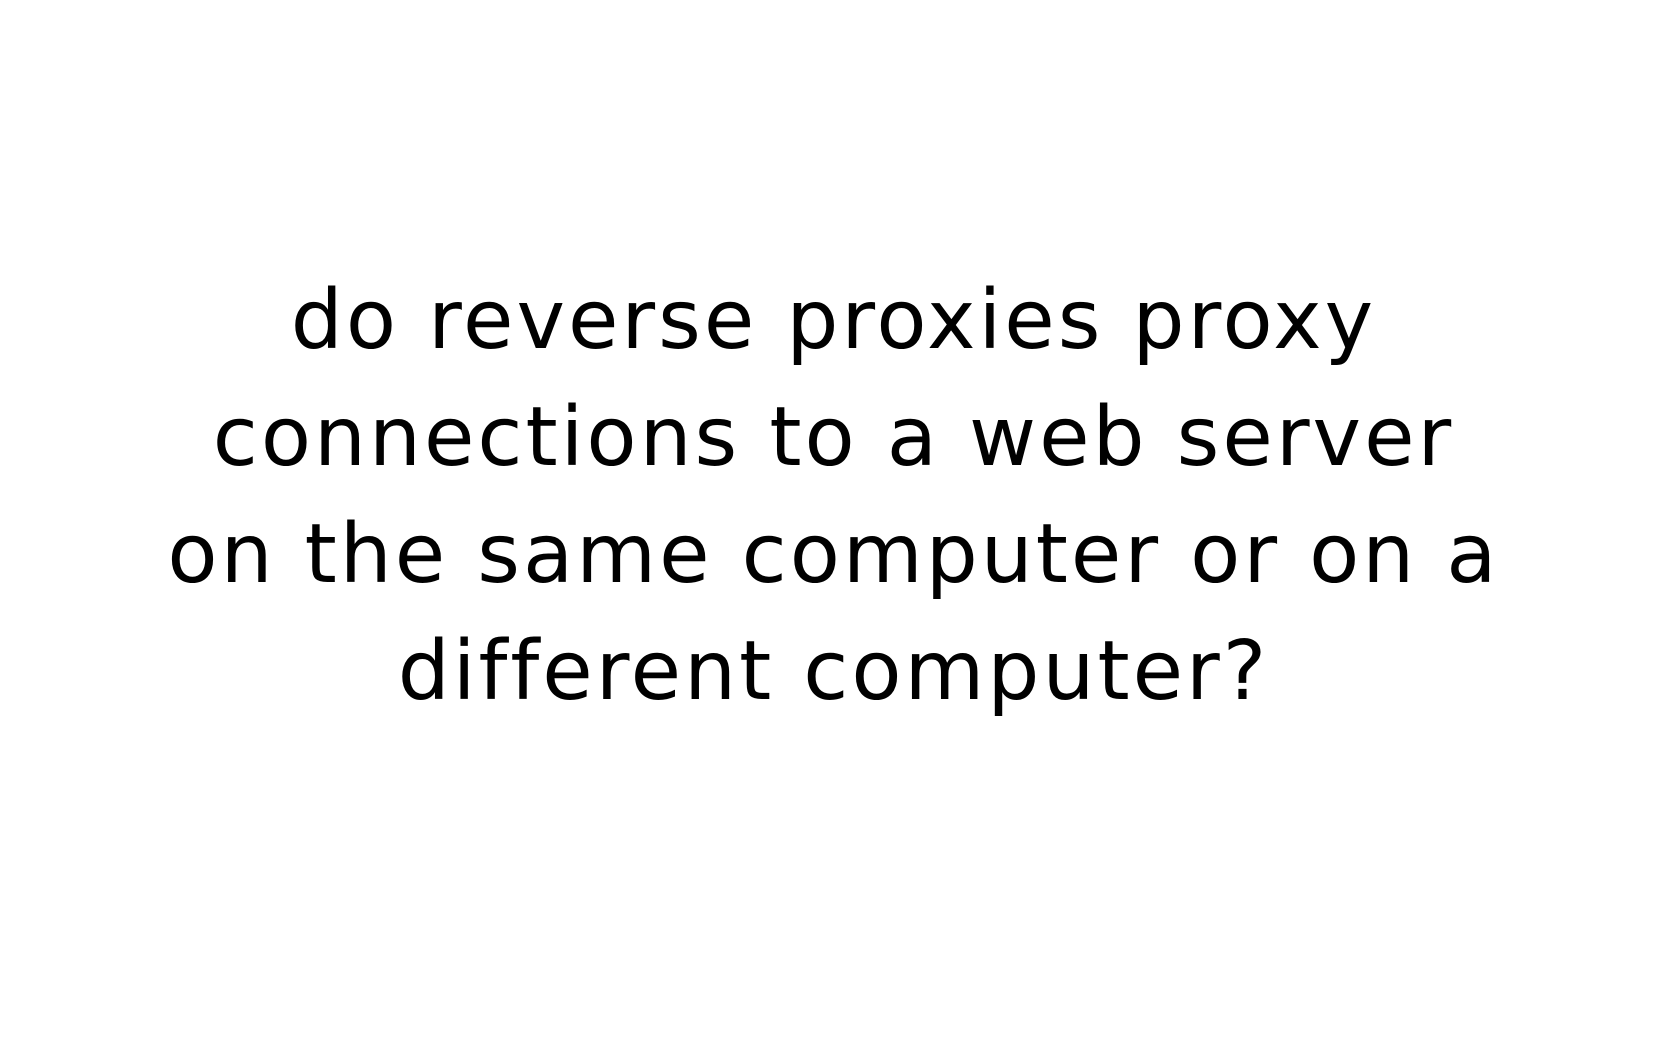 Image resolution: width=1667 pixels, height=1042 pixels. What do you see at coordinates (833, 320) in the screenshot?
I see `question-line-1: do reverse proxies proxy` at bounding box center [833, 320].